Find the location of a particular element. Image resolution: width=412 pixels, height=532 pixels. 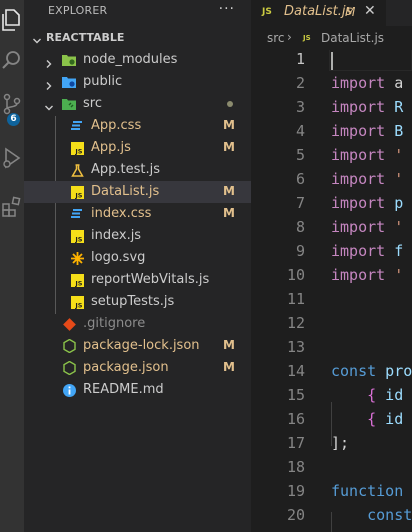

code-line: const pro is located at coordinates (371, 371).